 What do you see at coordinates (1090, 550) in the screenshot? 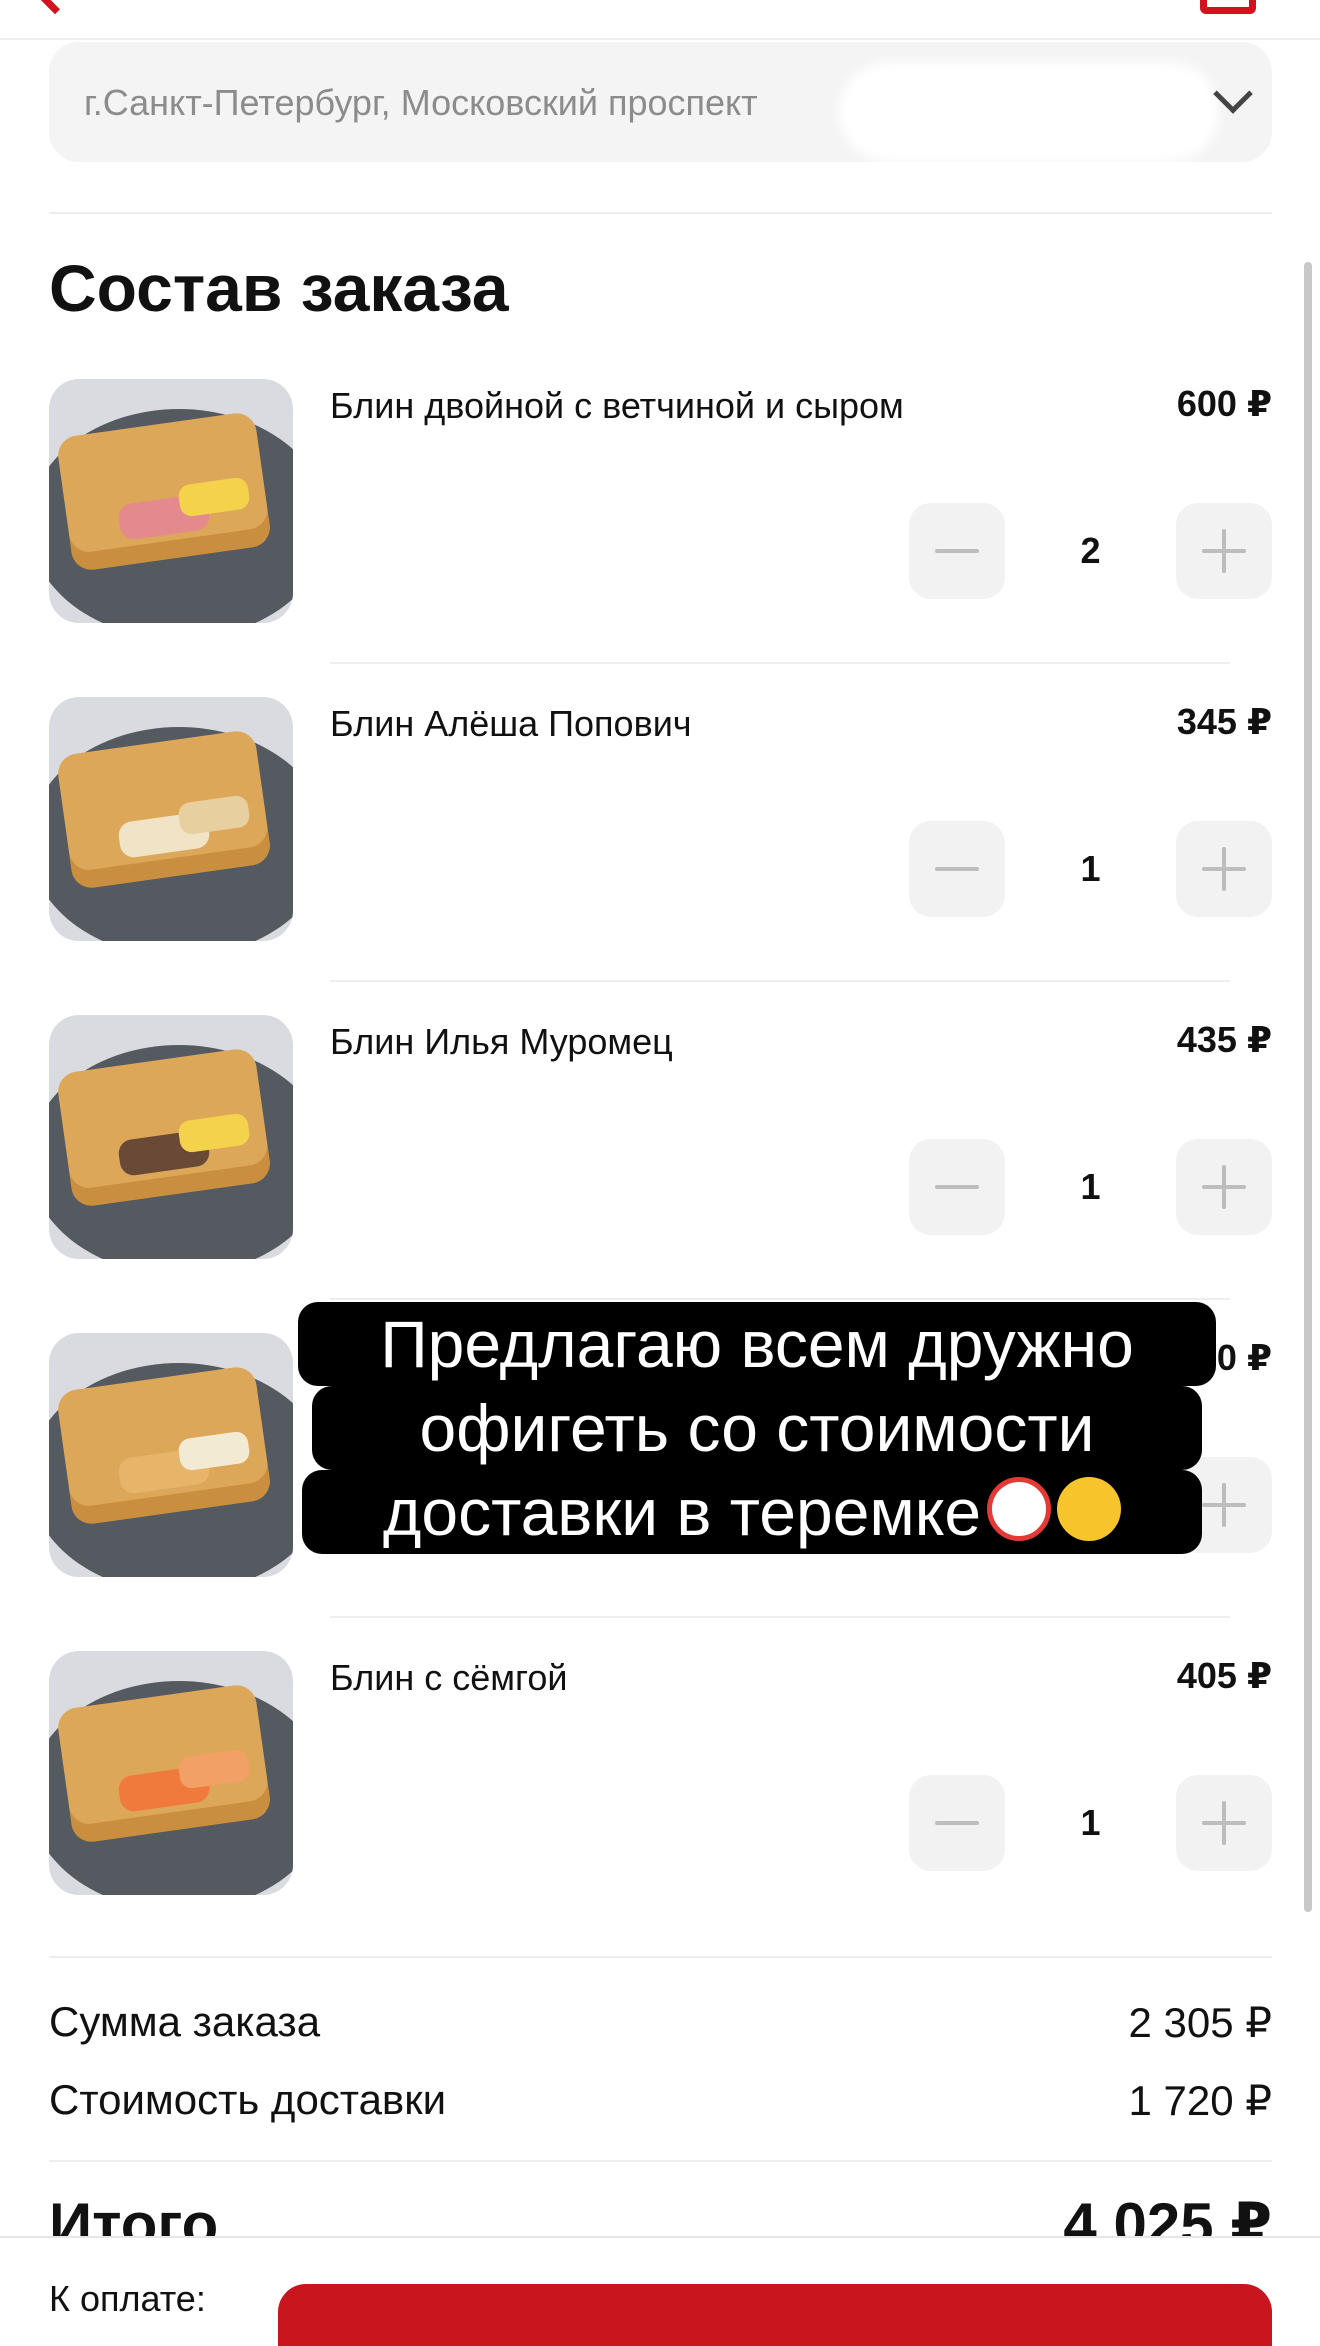
I see `item-quantity: 2` at bounding box center [1090, 550].